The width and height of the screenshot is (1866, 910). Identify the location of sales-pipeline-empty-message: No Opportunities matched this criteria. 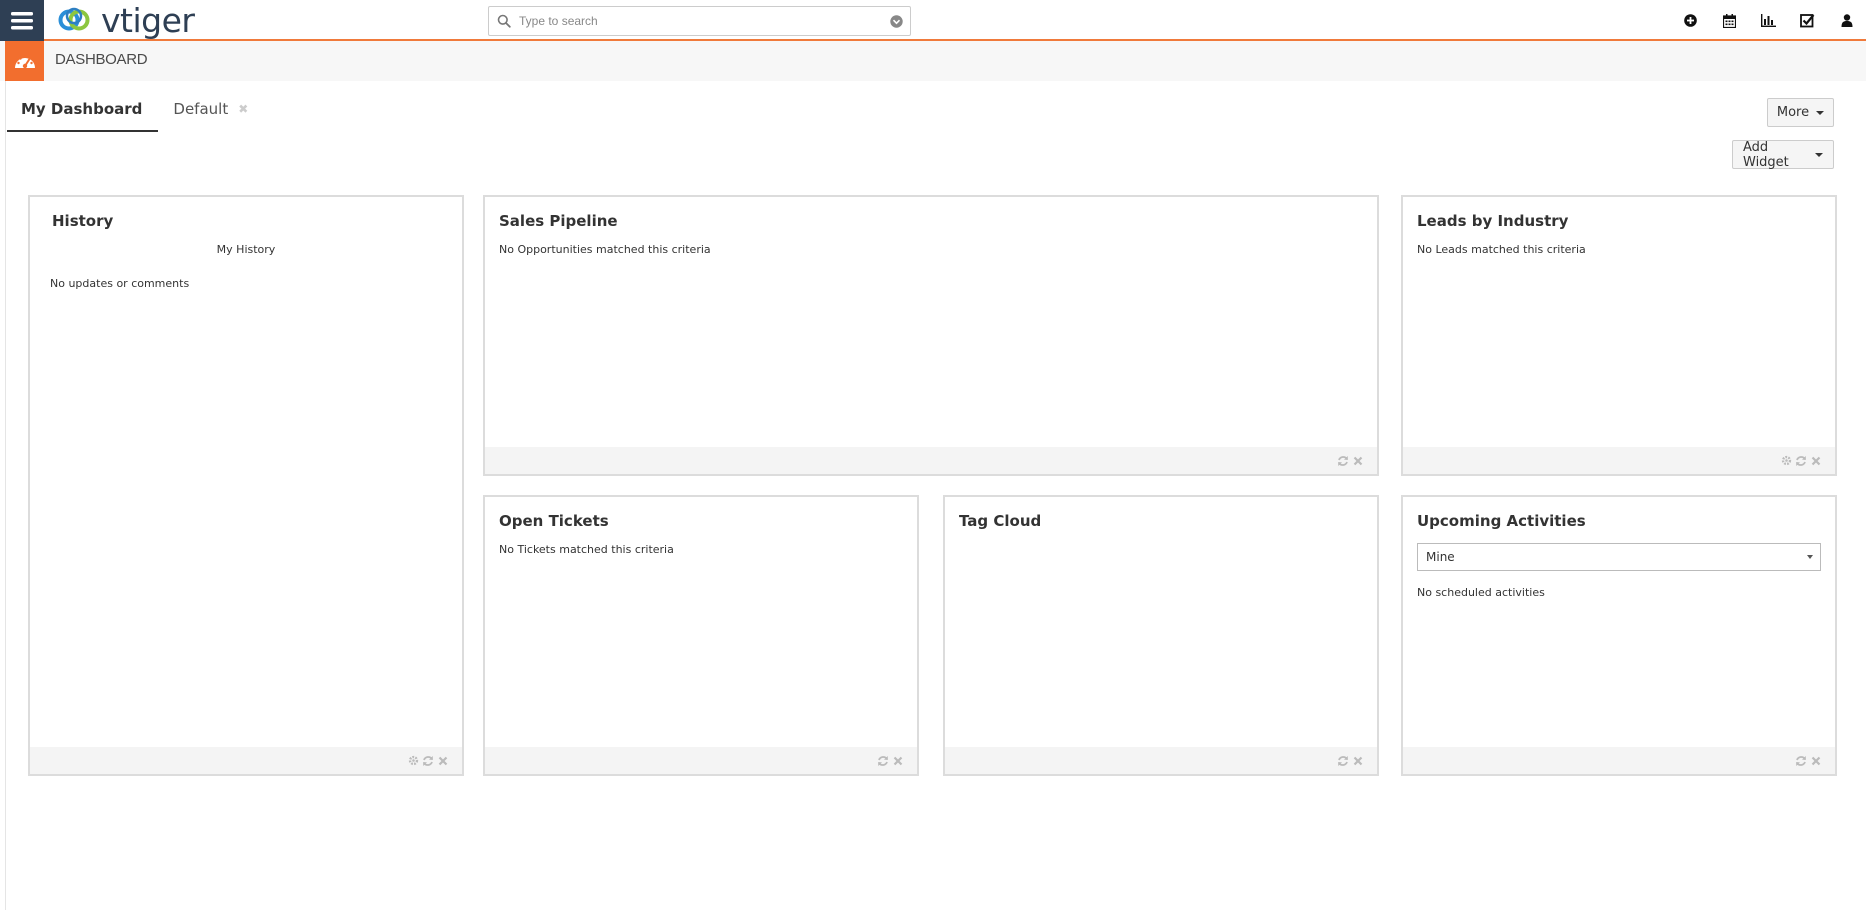
(605, 249).